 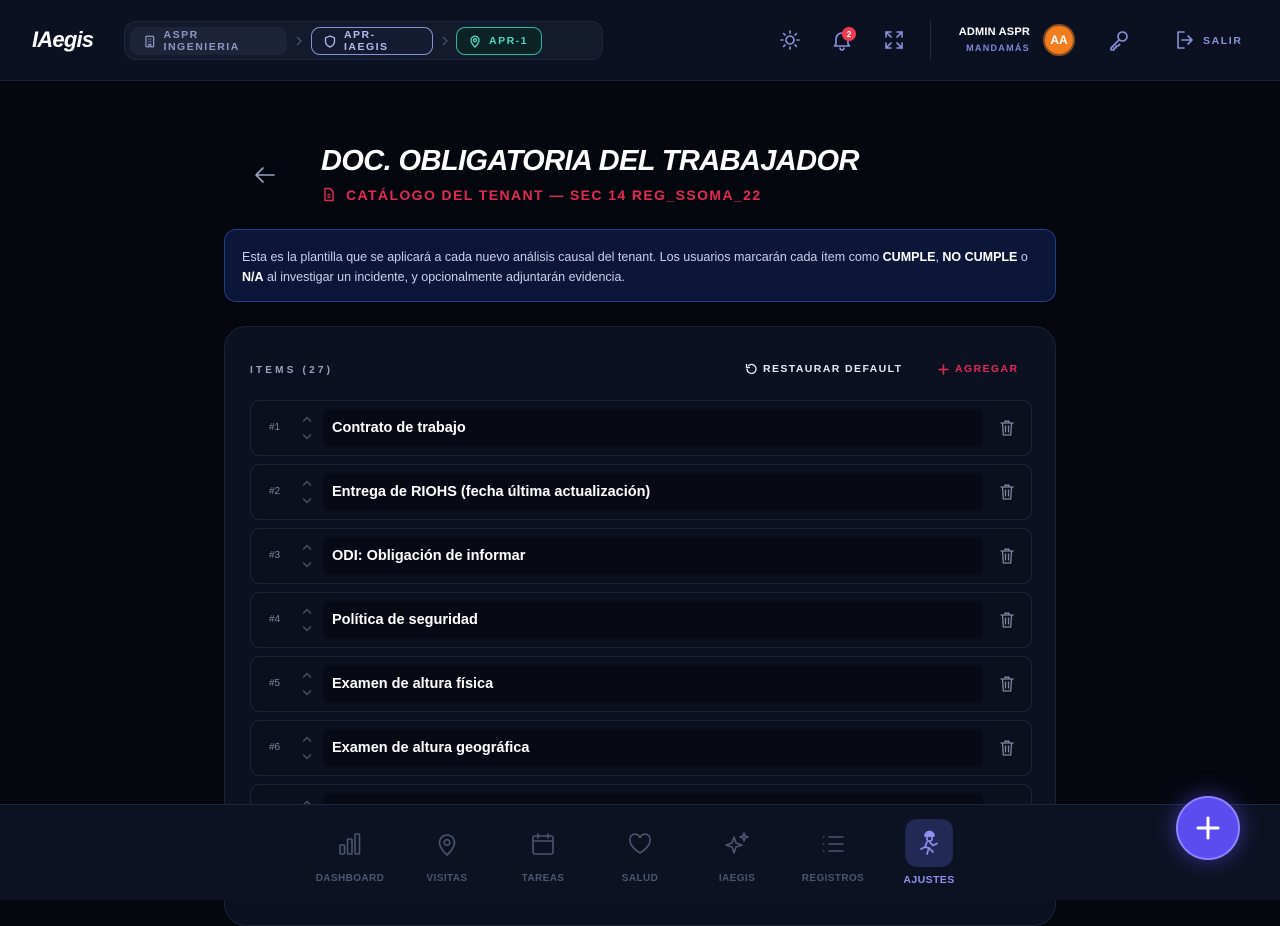 I want to click on logout-icon, so click(x=1184, y=40).